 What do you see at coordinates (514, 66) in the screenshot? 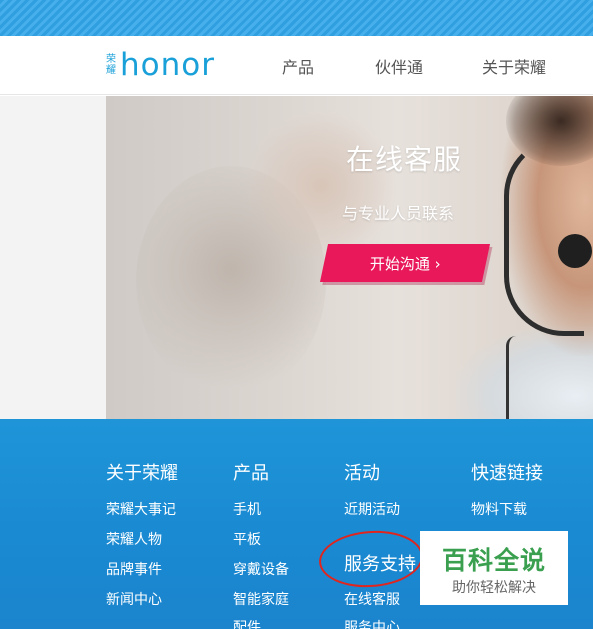
I see `nav-about: 关于荣耀` at bounding box center [514, 66].